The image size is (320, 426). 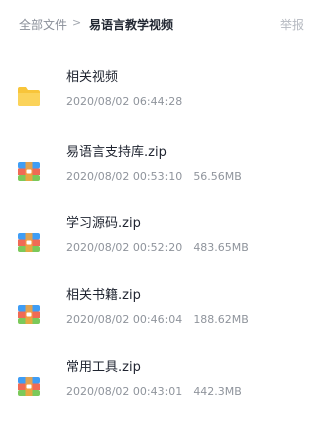 I want to click on file-size: 56.56MB, so click(x=217, y=176).